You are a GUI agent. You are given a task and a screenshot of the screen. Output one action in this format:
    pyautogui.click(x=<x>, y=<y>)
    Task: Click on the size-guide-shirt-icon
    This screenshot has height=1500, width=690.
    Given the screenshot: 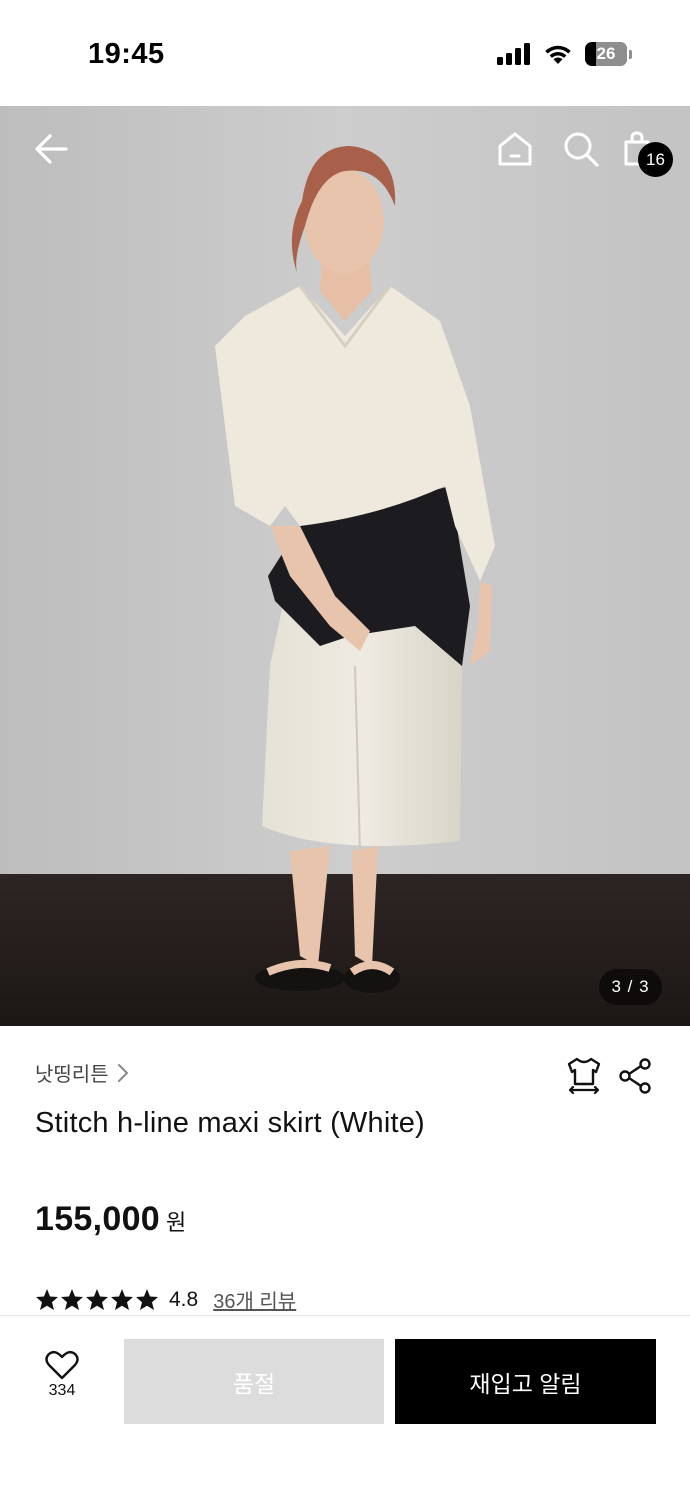 What is the action you would take?
    pyautogui.click(x=584, y=1076)
    